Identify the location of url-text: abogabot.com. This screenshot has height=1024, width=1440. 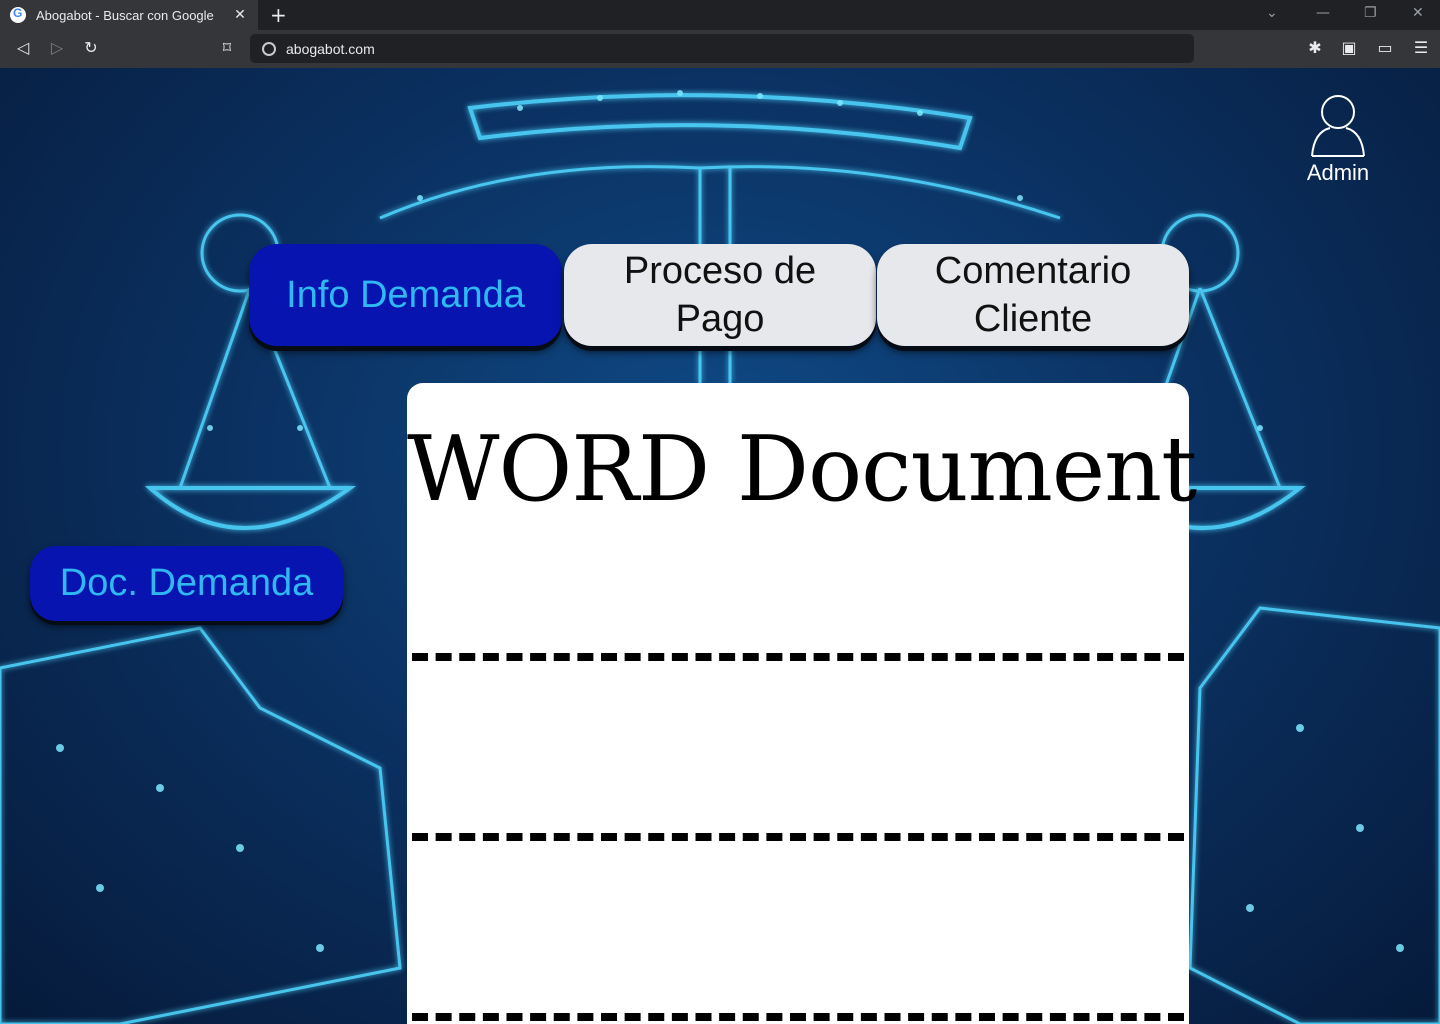
(330, 48).